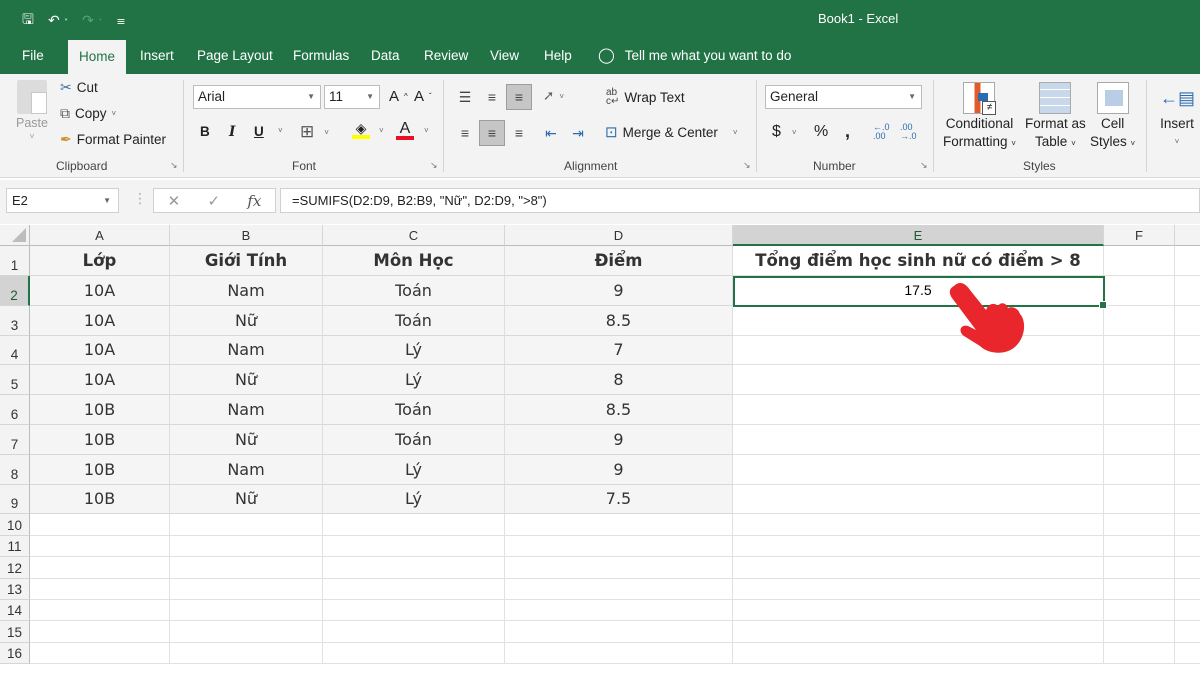  Describe the element at coordinates (414, 568) in the screenshot. I see `cell-C12` at that location.